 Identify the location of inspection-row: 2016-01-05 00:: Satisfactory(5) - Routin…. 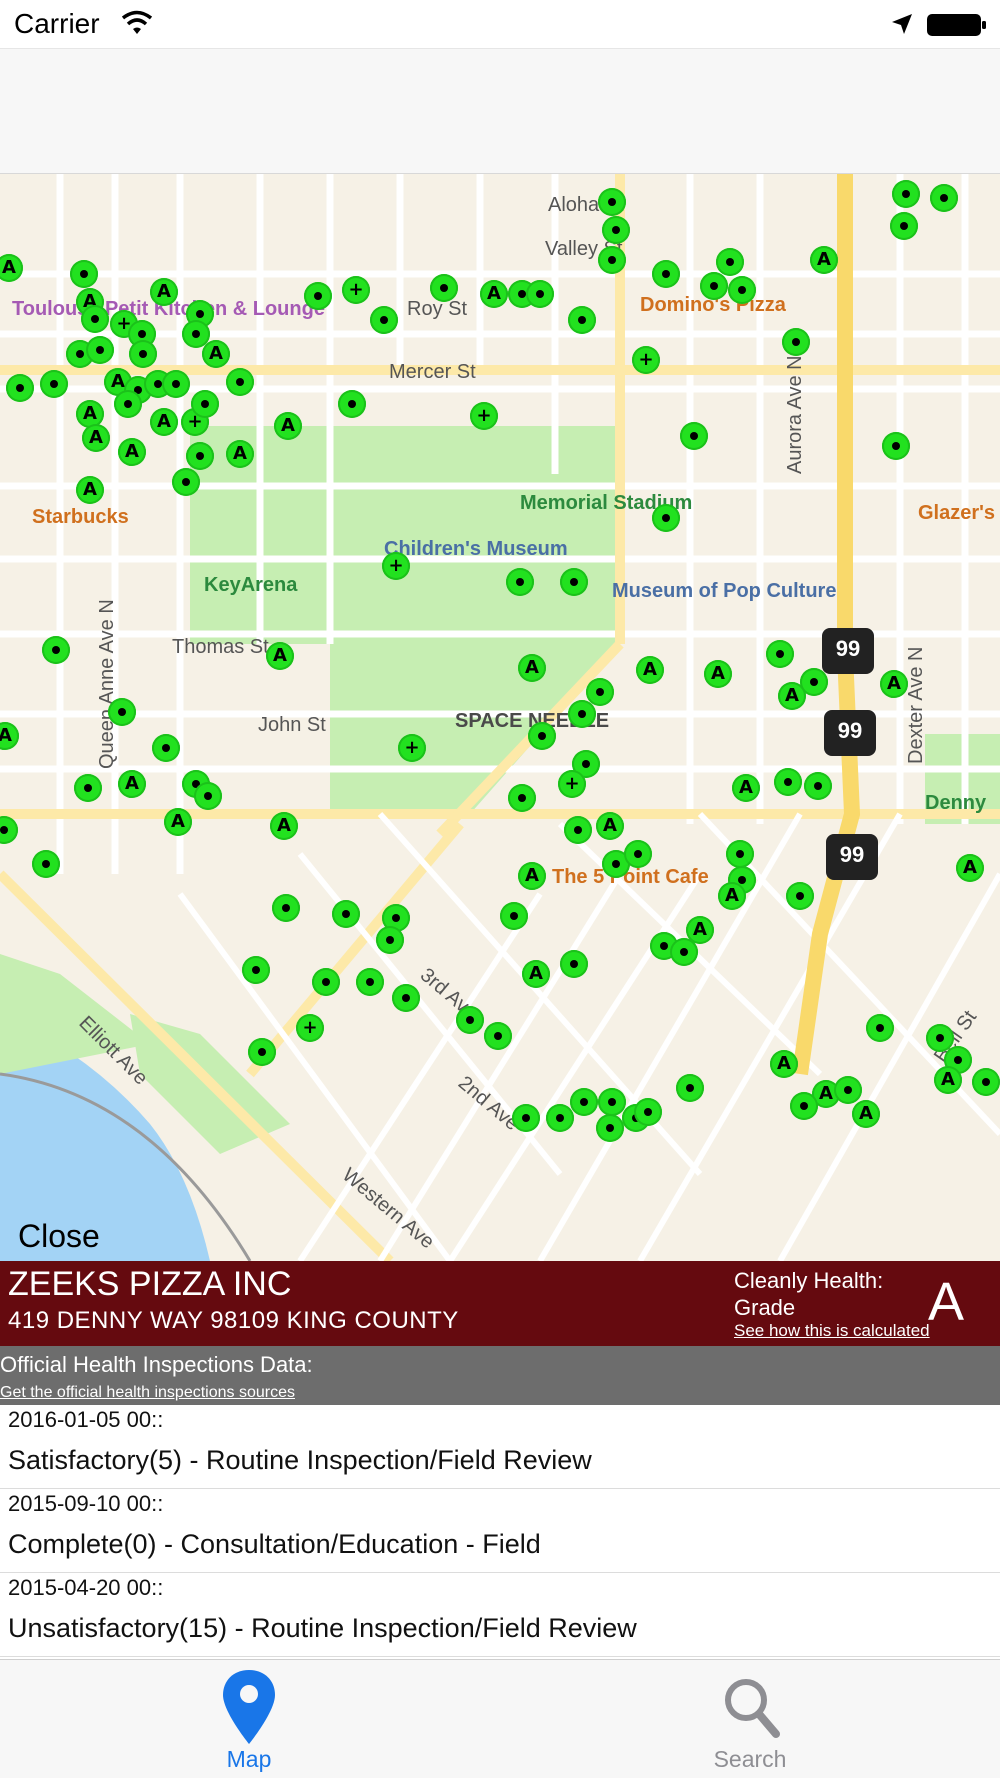
(500, 1447).